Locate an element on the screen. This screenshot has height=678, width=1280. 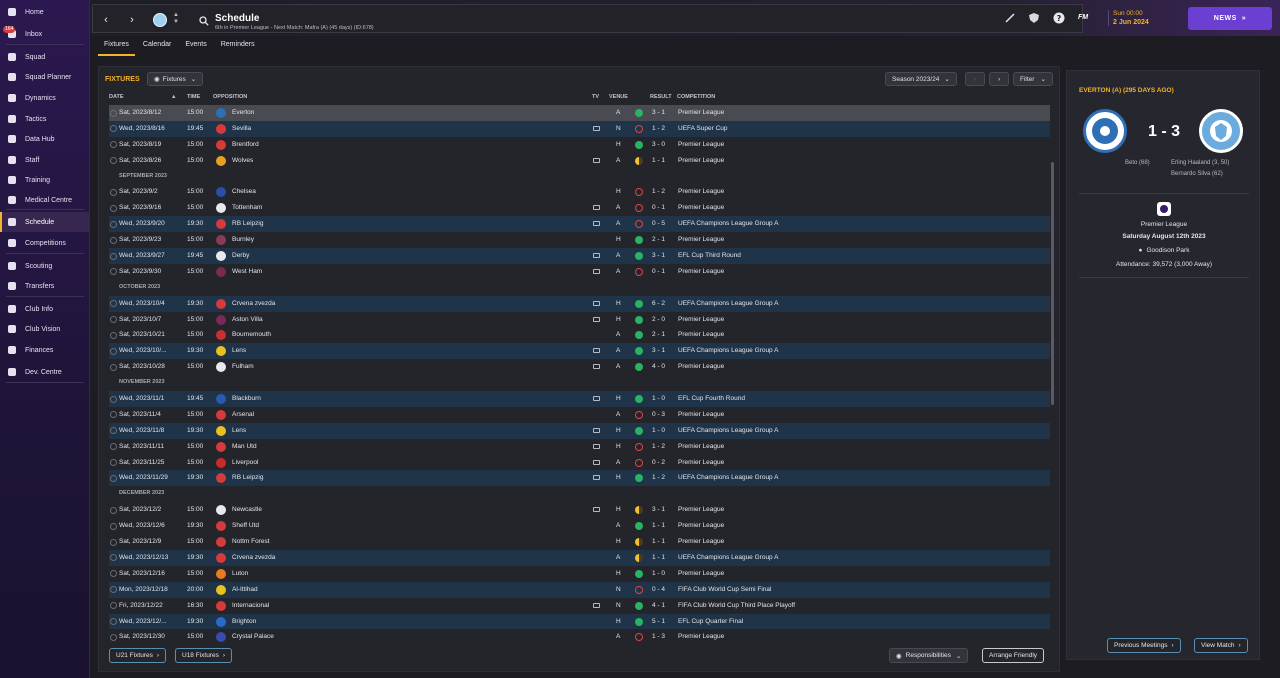
col-result: RESULT is located at coordinates (661, 97).